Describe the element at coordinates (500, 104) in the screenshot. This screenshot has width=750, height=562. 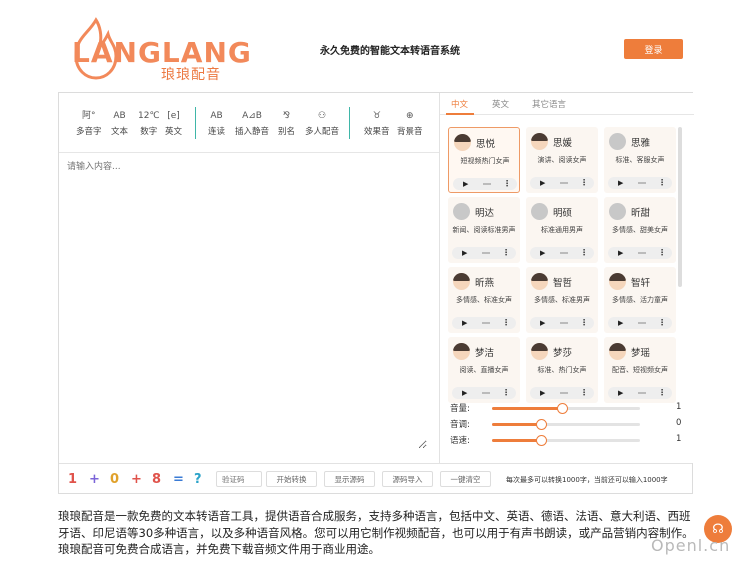
I see `tab-english: 英文` at that location.